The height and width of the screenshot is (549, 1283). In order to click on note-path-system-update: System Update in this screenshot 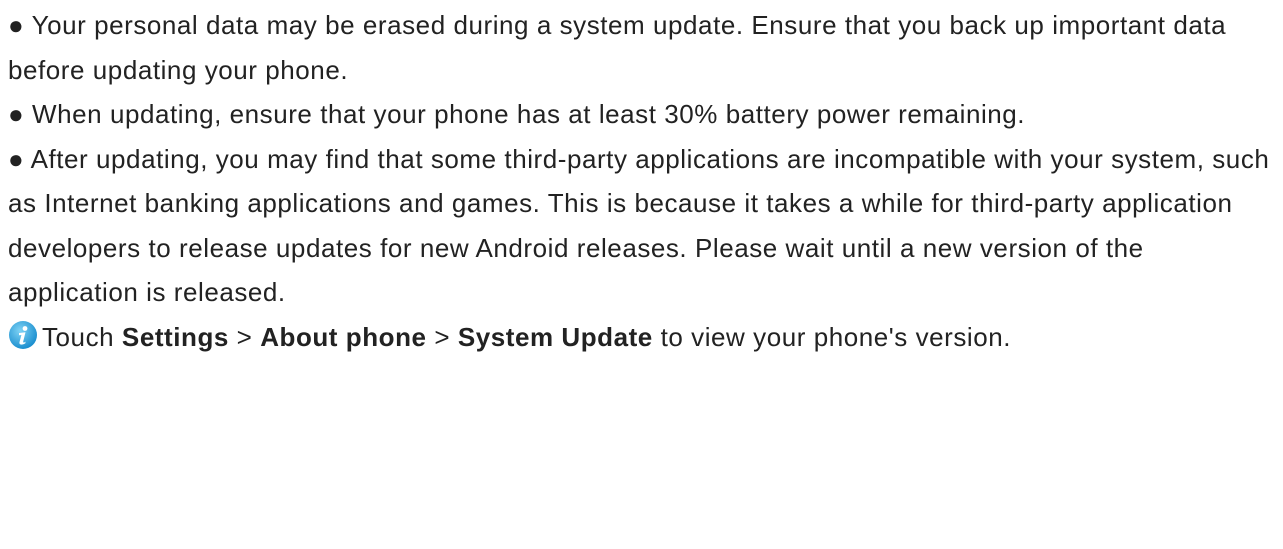, I will do `click(555, 336)`.